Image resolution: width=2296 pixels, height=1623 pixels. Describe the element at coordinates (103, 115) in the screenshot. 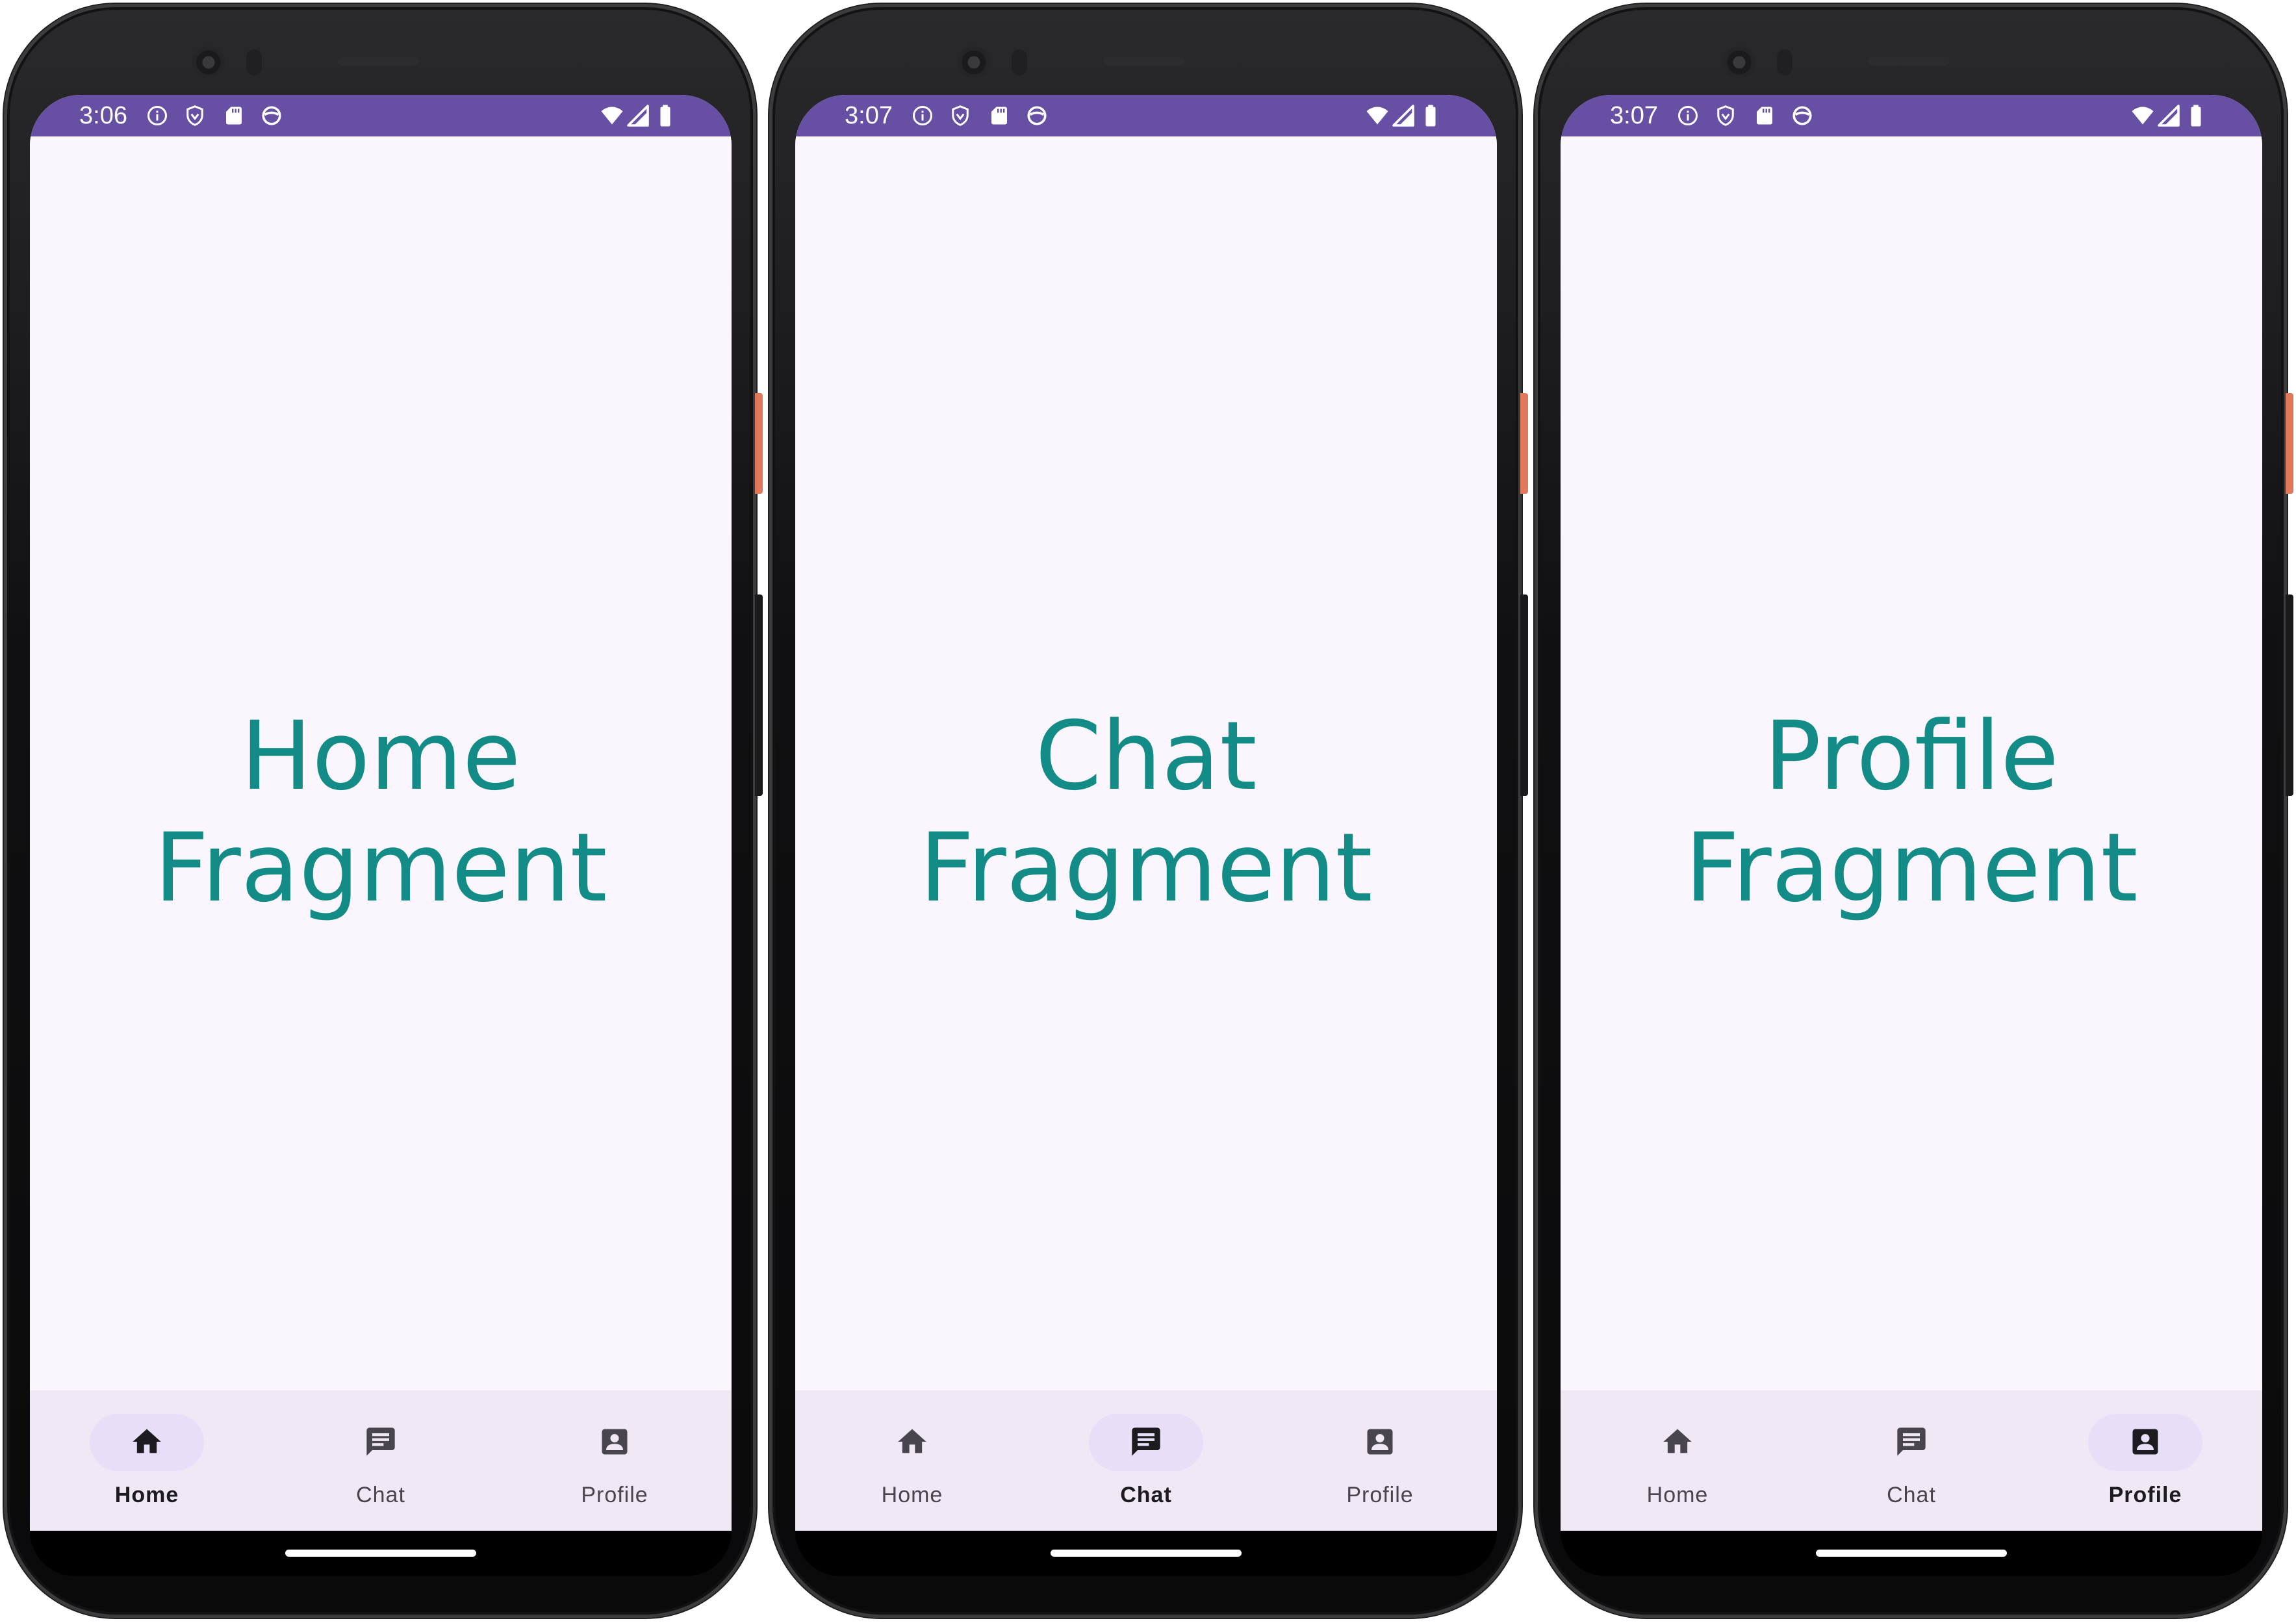

I see `status-time: 3:06` at that location.